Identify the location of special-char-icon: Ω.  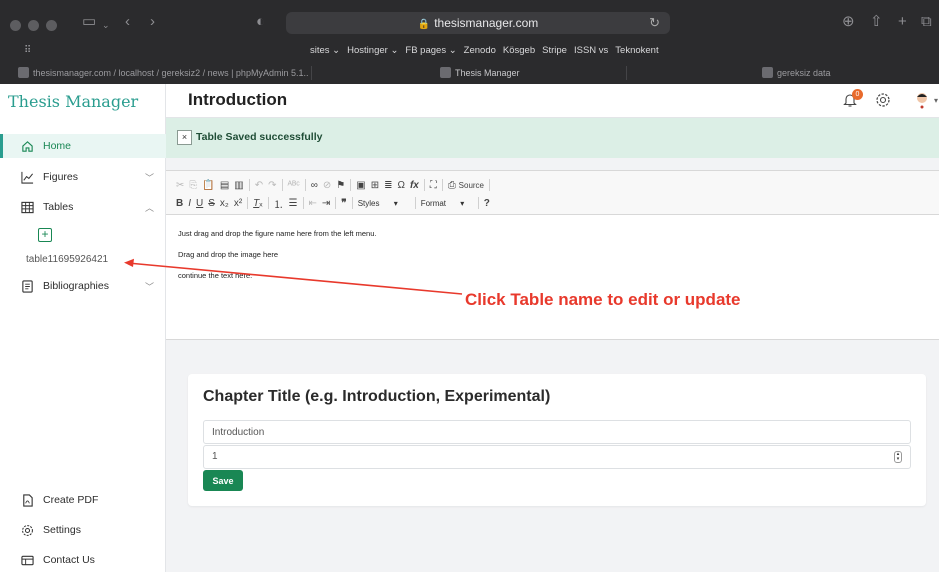
(400, 185).